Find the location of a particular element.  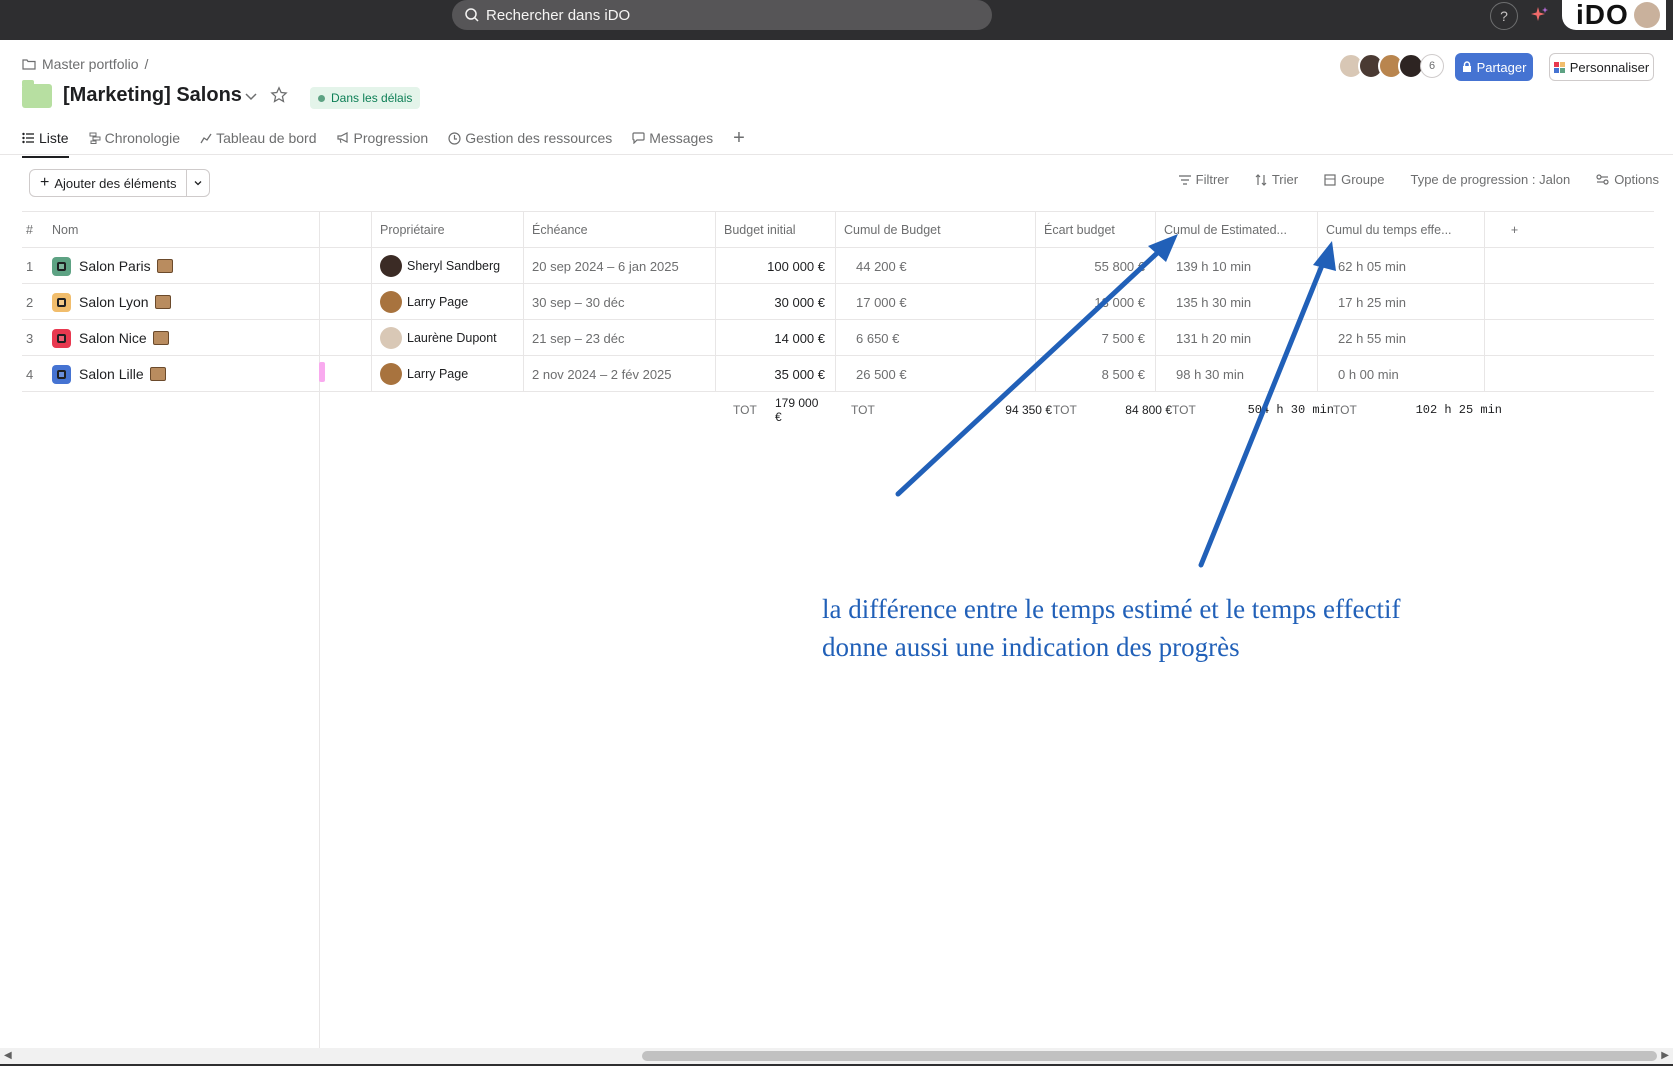

arrow-to-estimated is located at coordinates (1033, 368).